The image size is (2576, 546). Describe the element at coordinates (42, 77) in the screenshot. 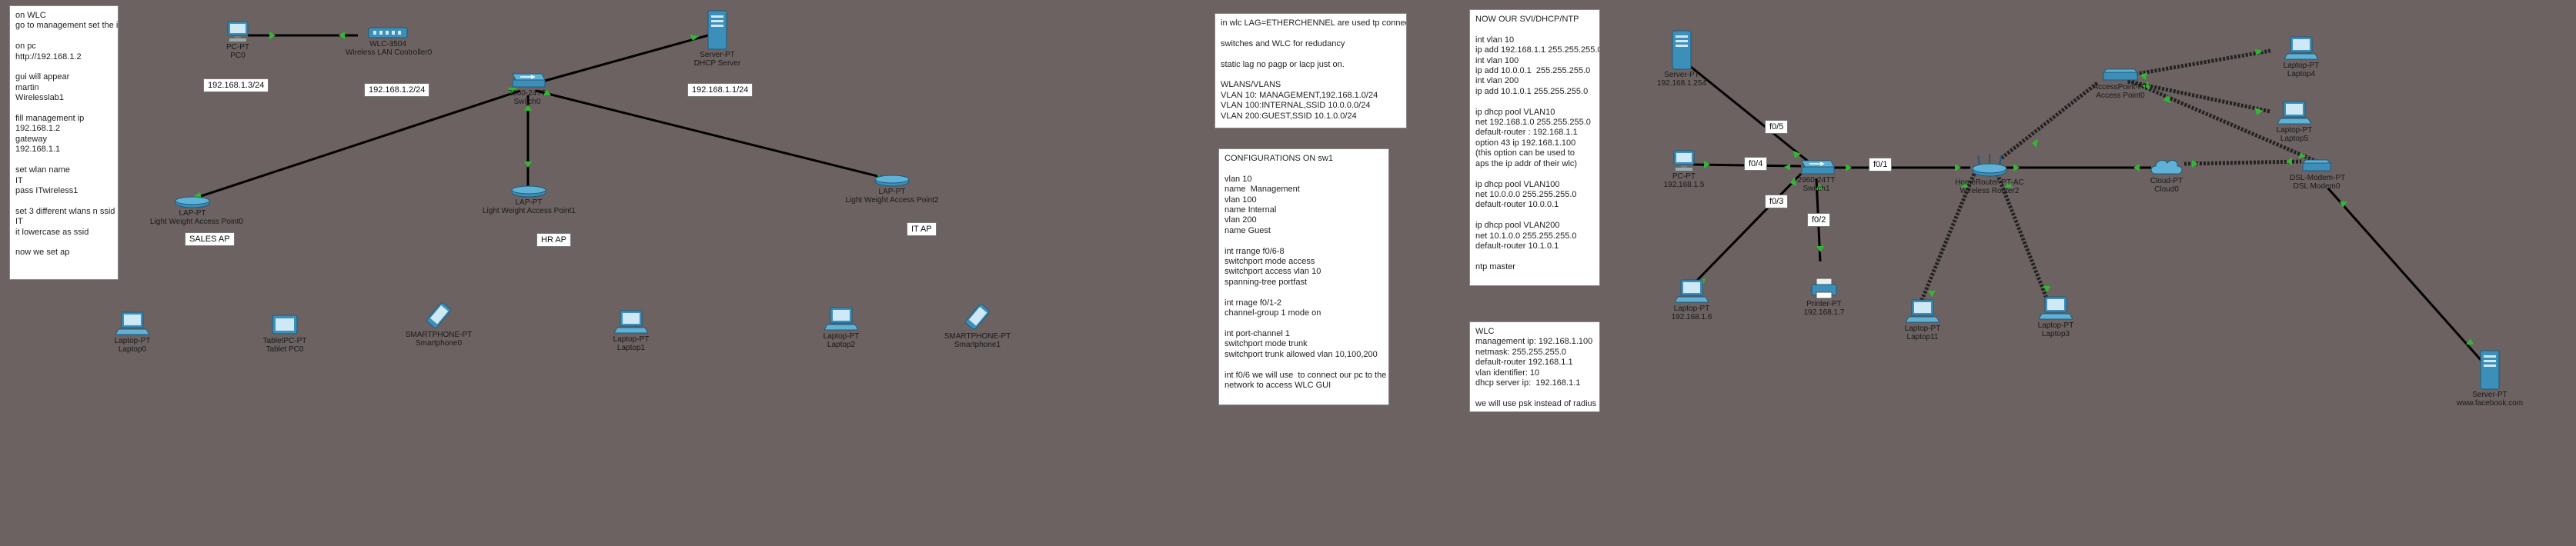

I see `note-line: gui will appear` at that location.